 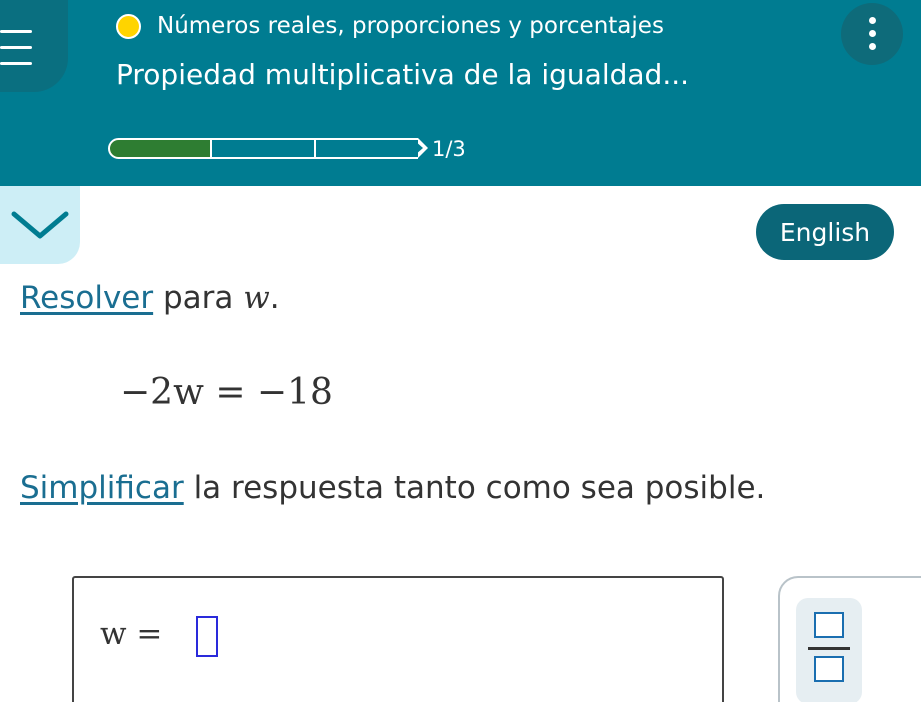 I want to click on fraction-denominator-box, so click(x=829, y=669).